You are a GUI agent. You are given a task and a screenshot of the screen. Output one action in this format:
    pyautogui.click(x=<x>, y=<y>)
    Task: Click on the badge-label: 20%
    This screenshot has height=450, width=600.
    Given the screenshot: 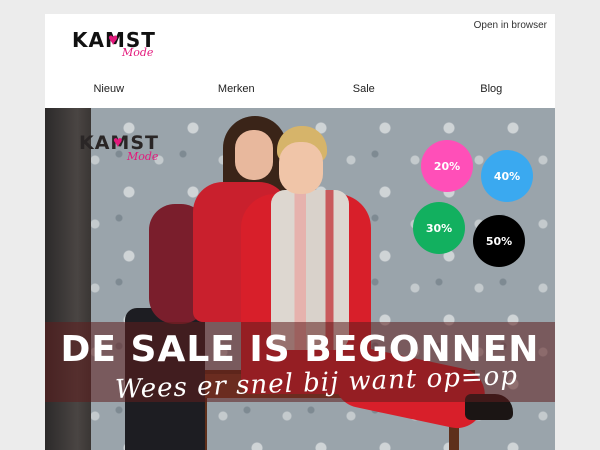 What is the action you would take?
    pyautogui.click(x=447, y=166)
    